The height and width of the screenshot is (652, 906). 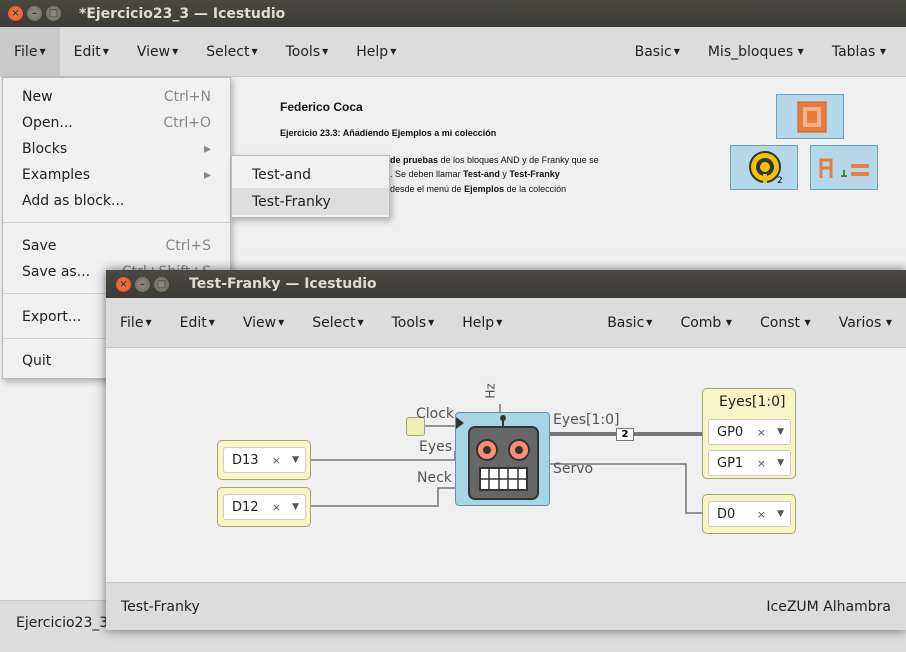 I want to click on menu-label: Varios, so click(x=860, y=322).